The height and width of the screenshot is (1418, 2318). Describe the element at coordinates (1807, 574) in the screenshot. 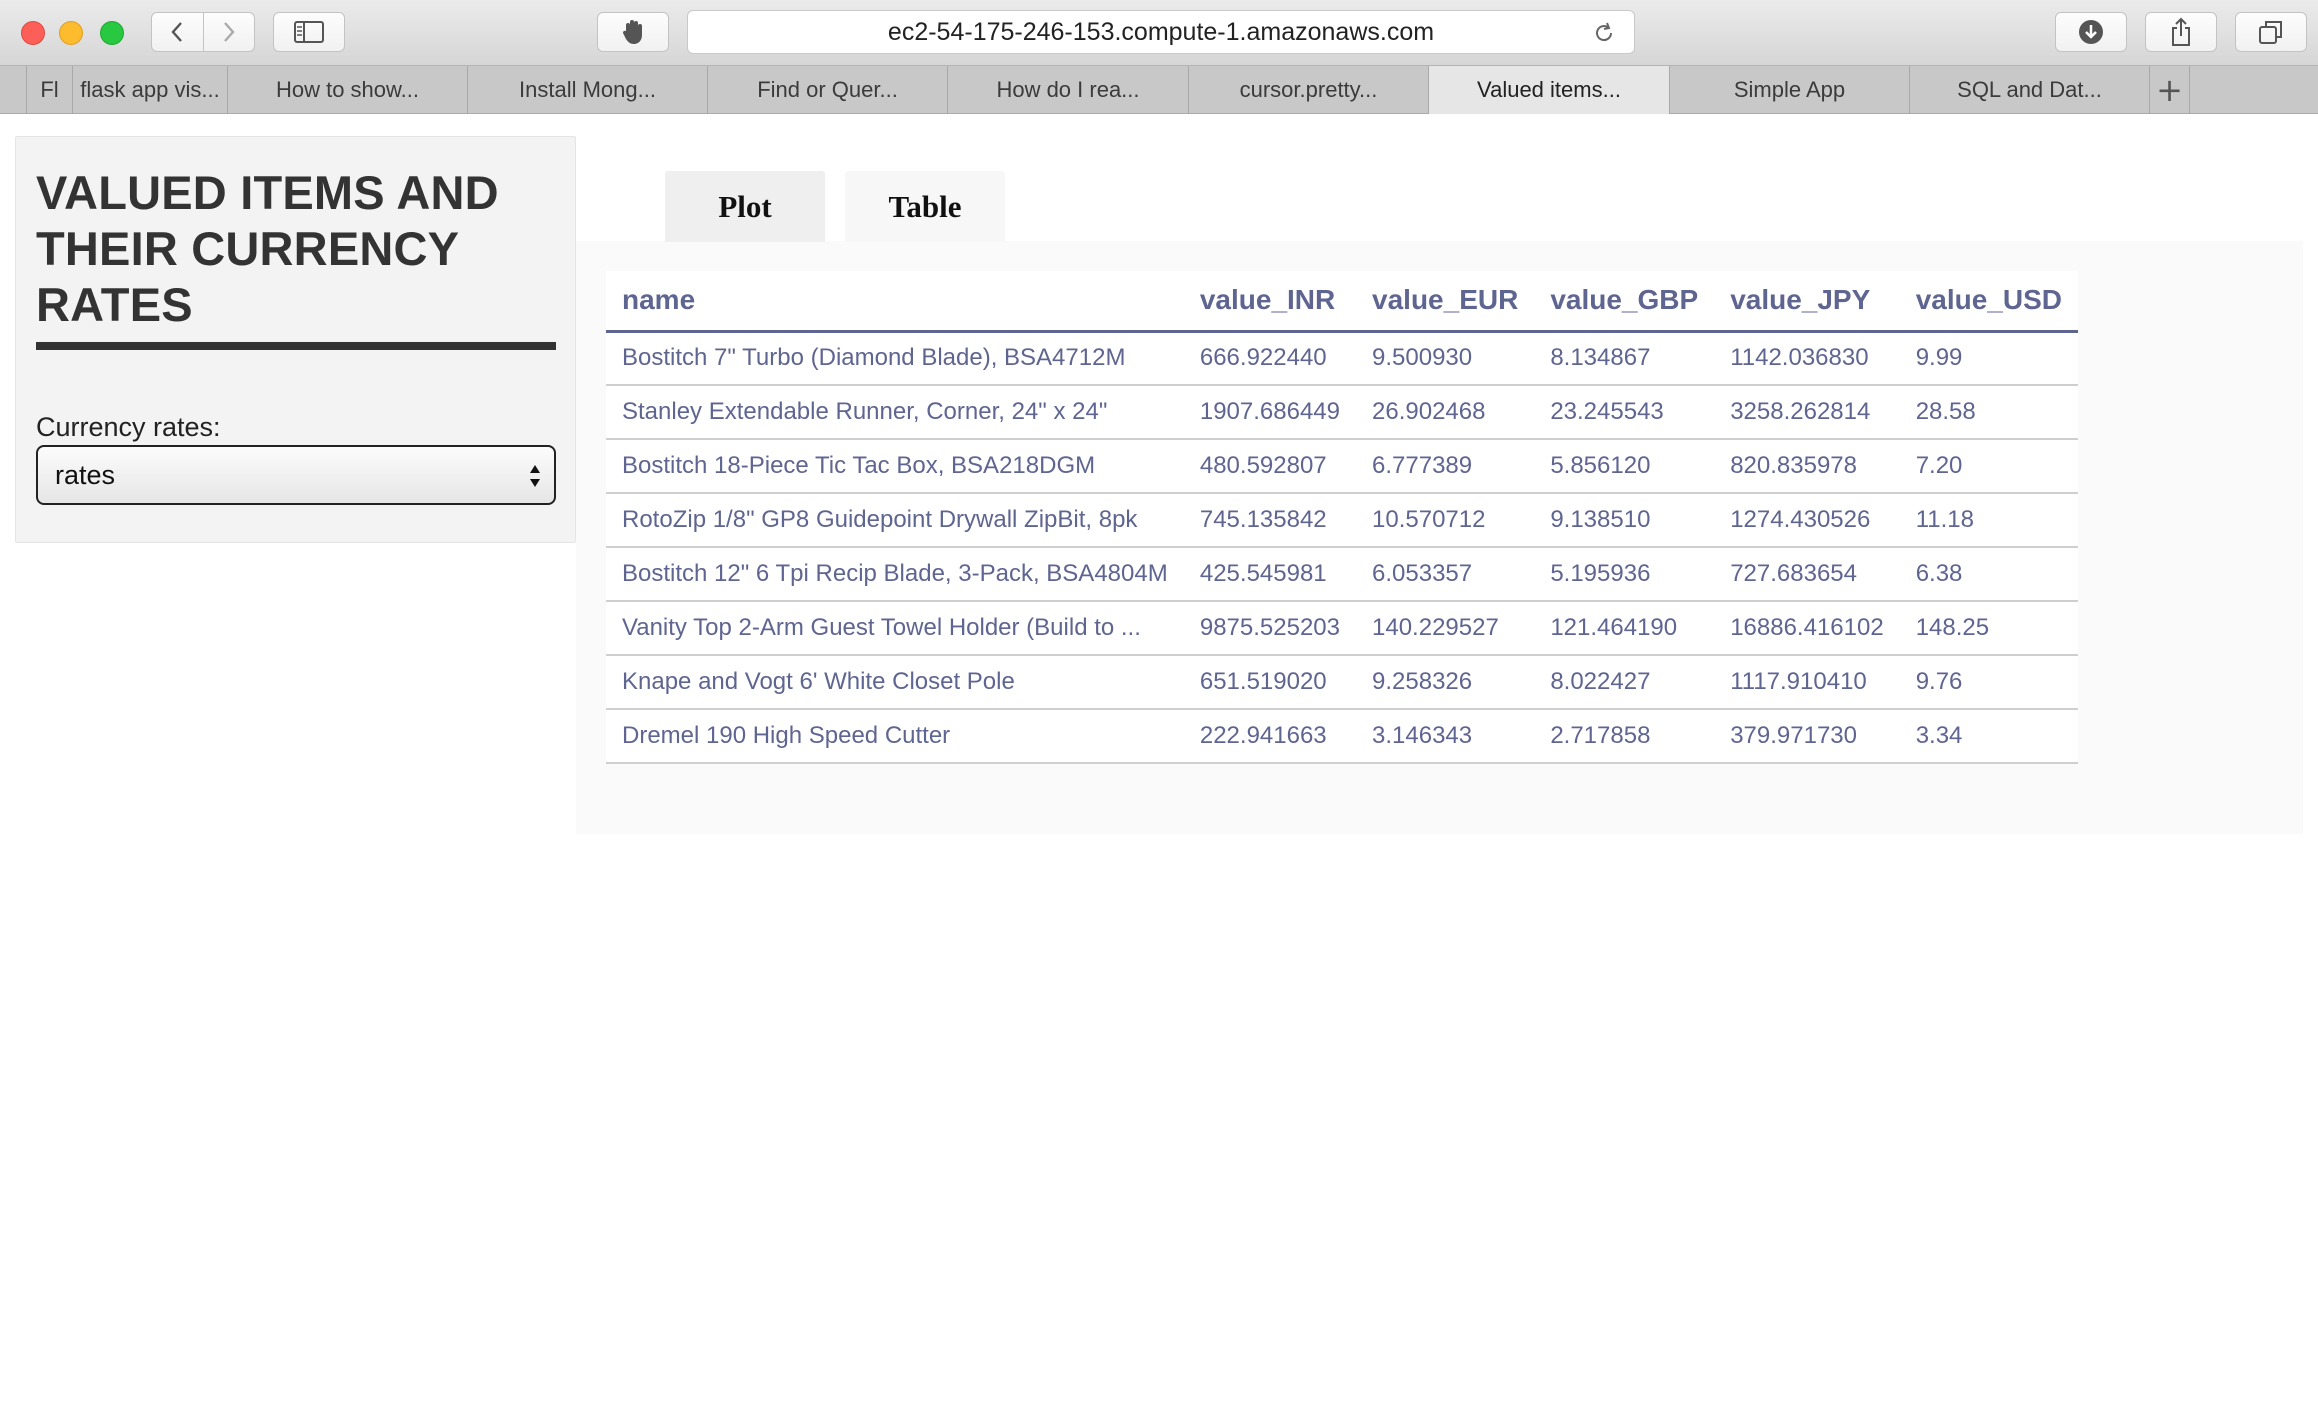

I see `cell-value-jpy: 727.683654` at that location.